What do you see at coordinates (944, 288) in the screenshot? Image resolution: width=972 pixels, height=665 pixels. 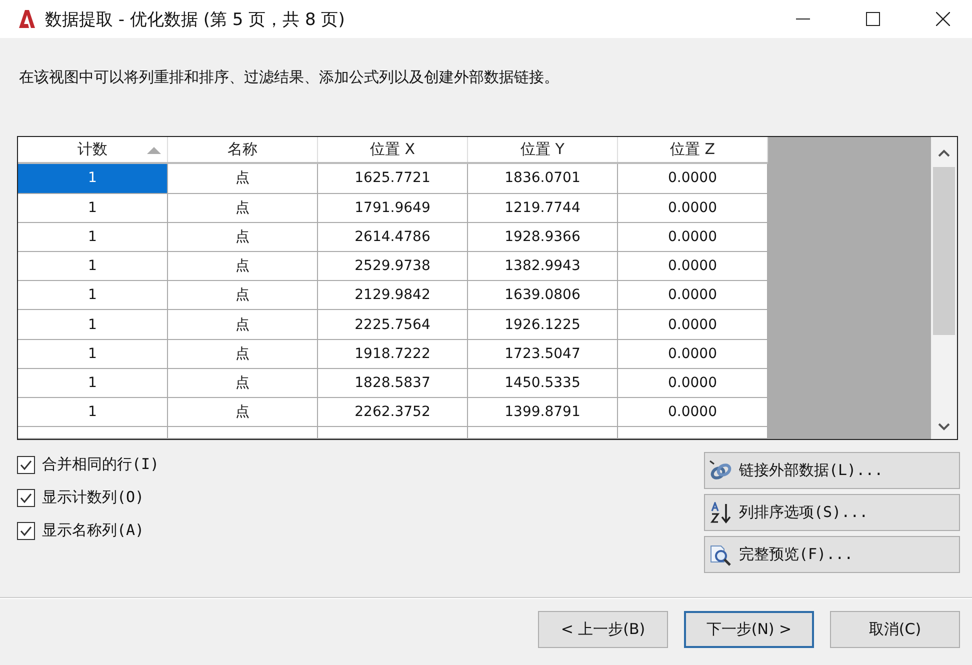 I see `vertical-scrollbar` at bounding box center [944, 288].